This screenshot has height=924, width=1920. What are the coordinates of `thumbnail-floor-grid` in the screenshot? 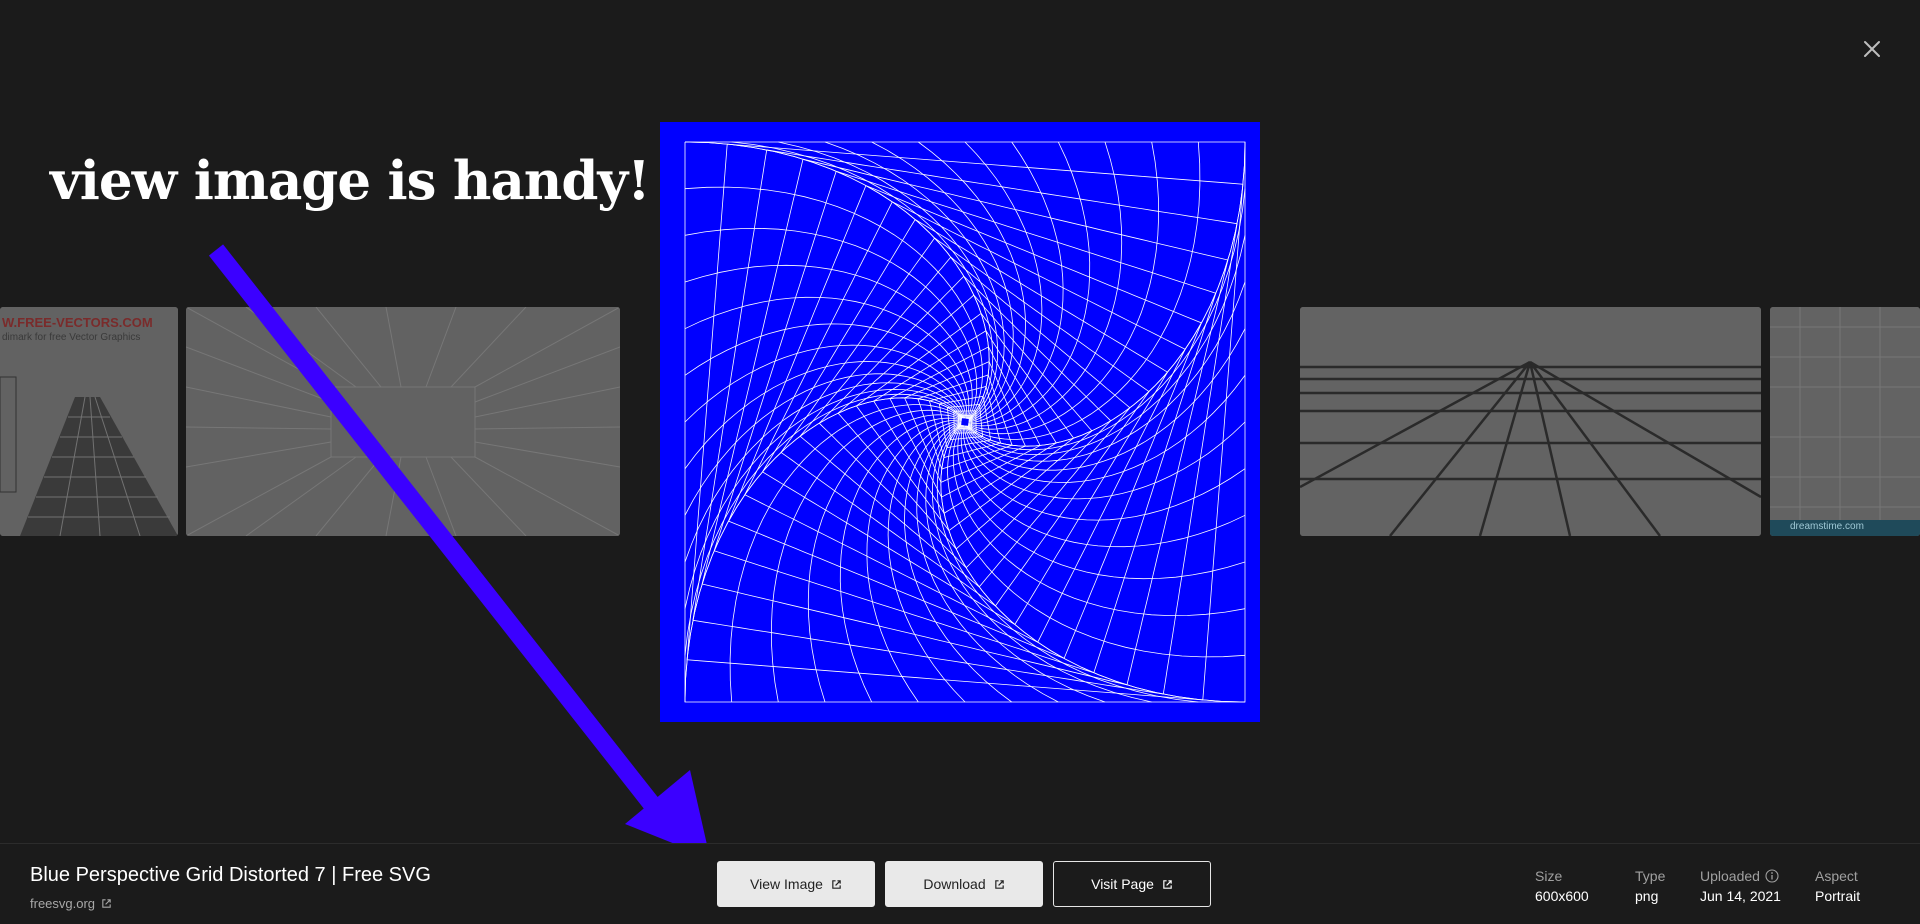 It's located at (1530, 421).